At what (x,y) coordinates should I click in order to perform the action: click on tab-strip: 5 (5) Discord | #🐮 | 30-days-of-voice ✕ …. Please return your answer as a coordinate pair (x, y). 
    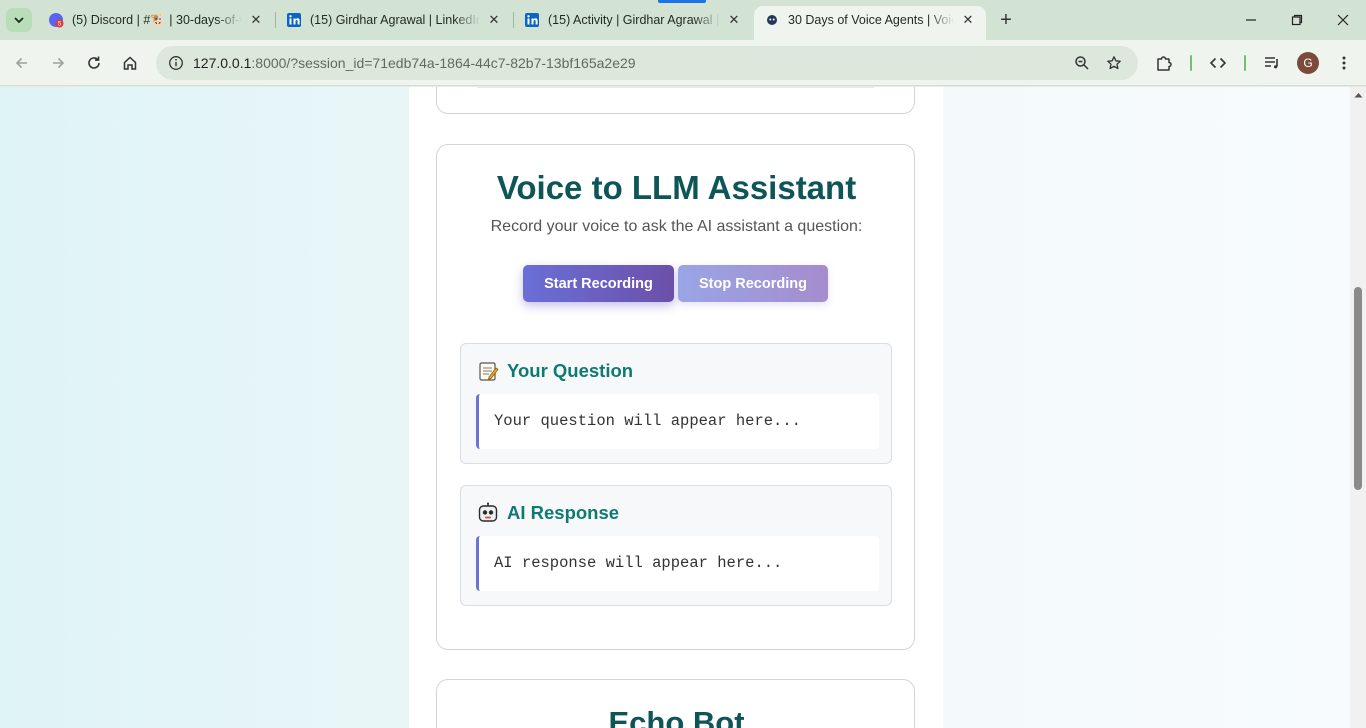
    Looking at the image, I should click on (683, 20).